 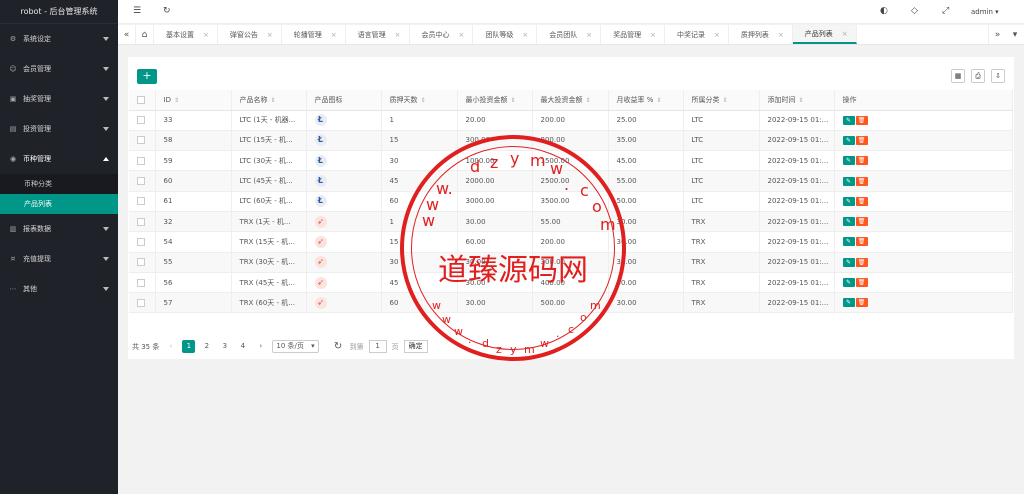 What do you see at coordinates (442, 34) in the screenshot?
I see `tab-member-center: 会员中心 ×` at bounding box center [442, 34].